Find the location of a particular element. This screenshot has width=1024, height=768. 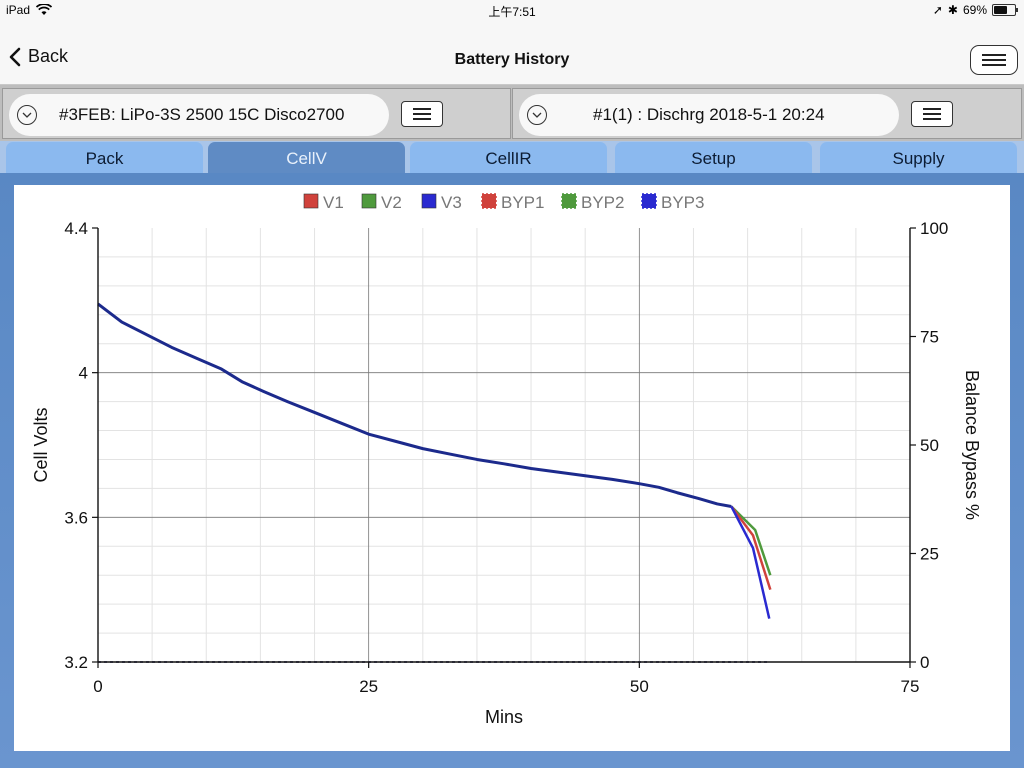

log-selector-panel: #1(1) : Dischrg 2018-5-1 20:24 is located at coordinates (767, 113).